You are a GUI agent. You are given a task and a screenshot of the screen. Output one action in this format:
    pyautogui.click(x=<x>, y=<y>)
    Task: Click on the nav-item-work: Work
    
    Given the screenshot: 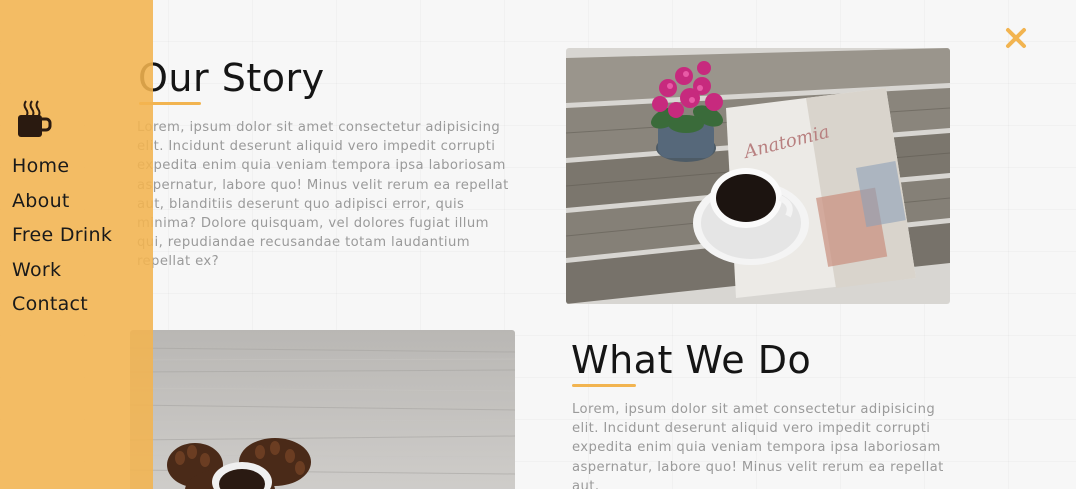 What is the action you would take?
    pyautogui.click(x=62, y=274)
    